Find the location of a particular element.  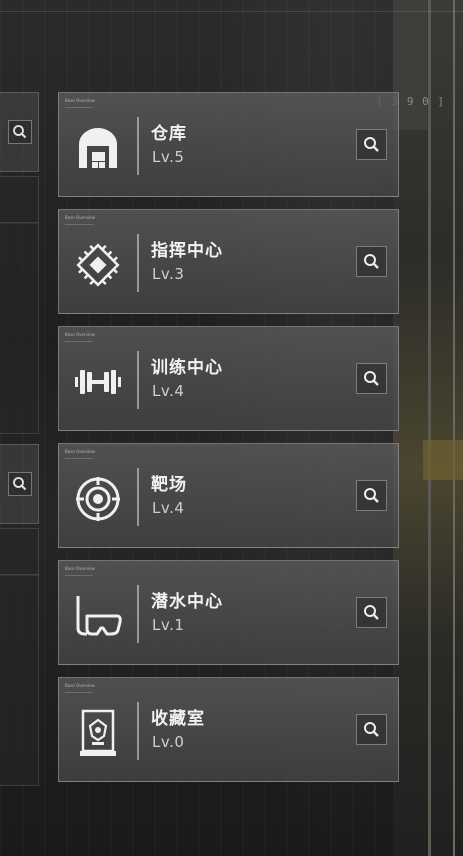

diving-mask-icon is located at coordinates (98, 616).